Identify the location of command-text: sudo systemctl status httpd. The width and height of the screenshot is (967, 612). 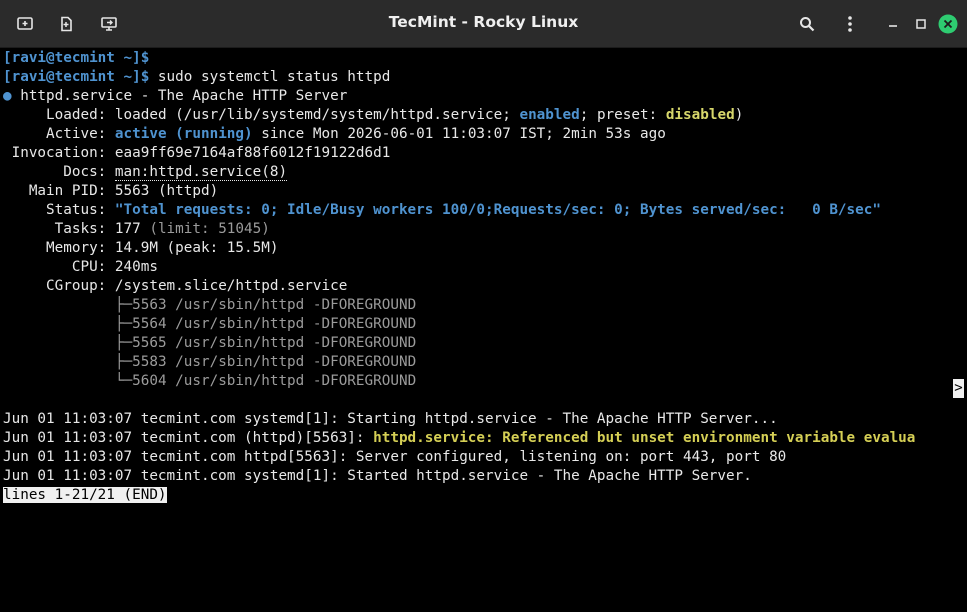
(270, 77).